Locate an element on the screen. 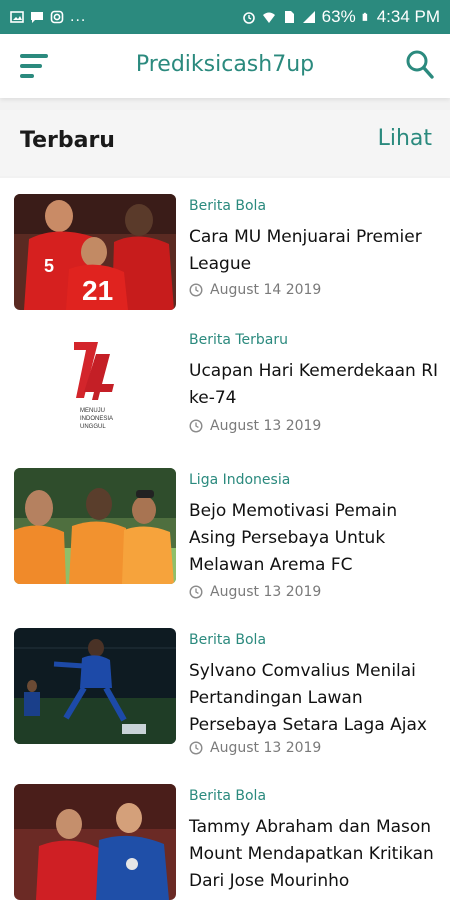 The height and width of the screenshot is (900, 450). menu-icon is located at coordinates (35, 66).